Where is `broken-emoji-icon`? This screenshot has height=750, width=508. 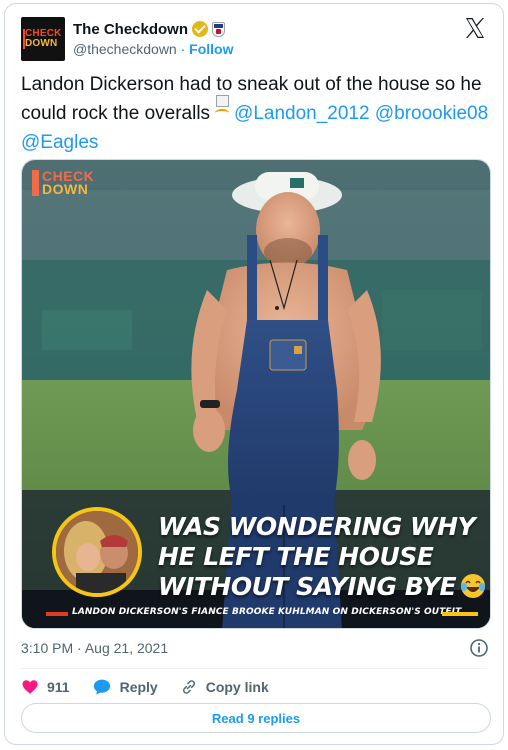 broken-emoji-icon is located at coordinates (222, 108).